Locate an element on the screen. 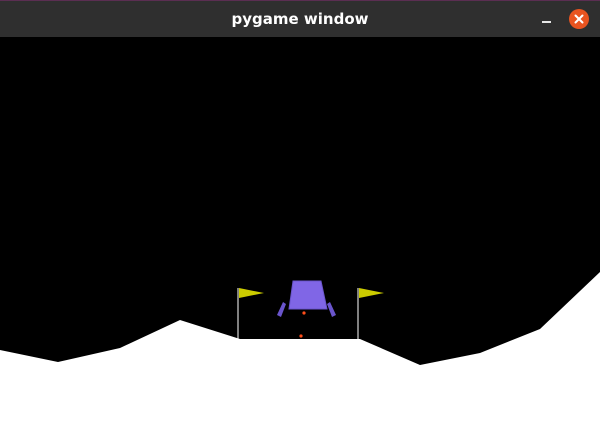  window-title: pygame window is located at coordinates (300, 19).